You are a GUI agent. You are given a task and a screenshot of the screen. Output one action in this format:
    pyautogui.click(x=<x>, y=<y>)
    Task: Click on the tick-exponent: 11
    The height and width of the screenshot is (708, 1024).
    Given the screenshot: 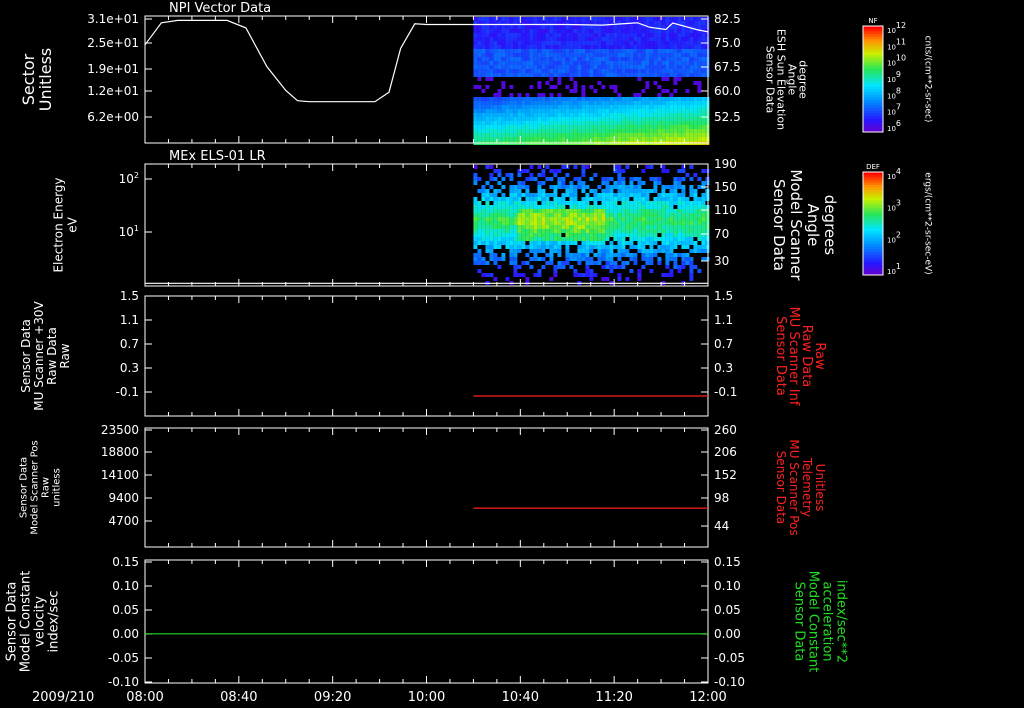 What is the action you would take?
    pyautogui.click(x=901, y=41)
    